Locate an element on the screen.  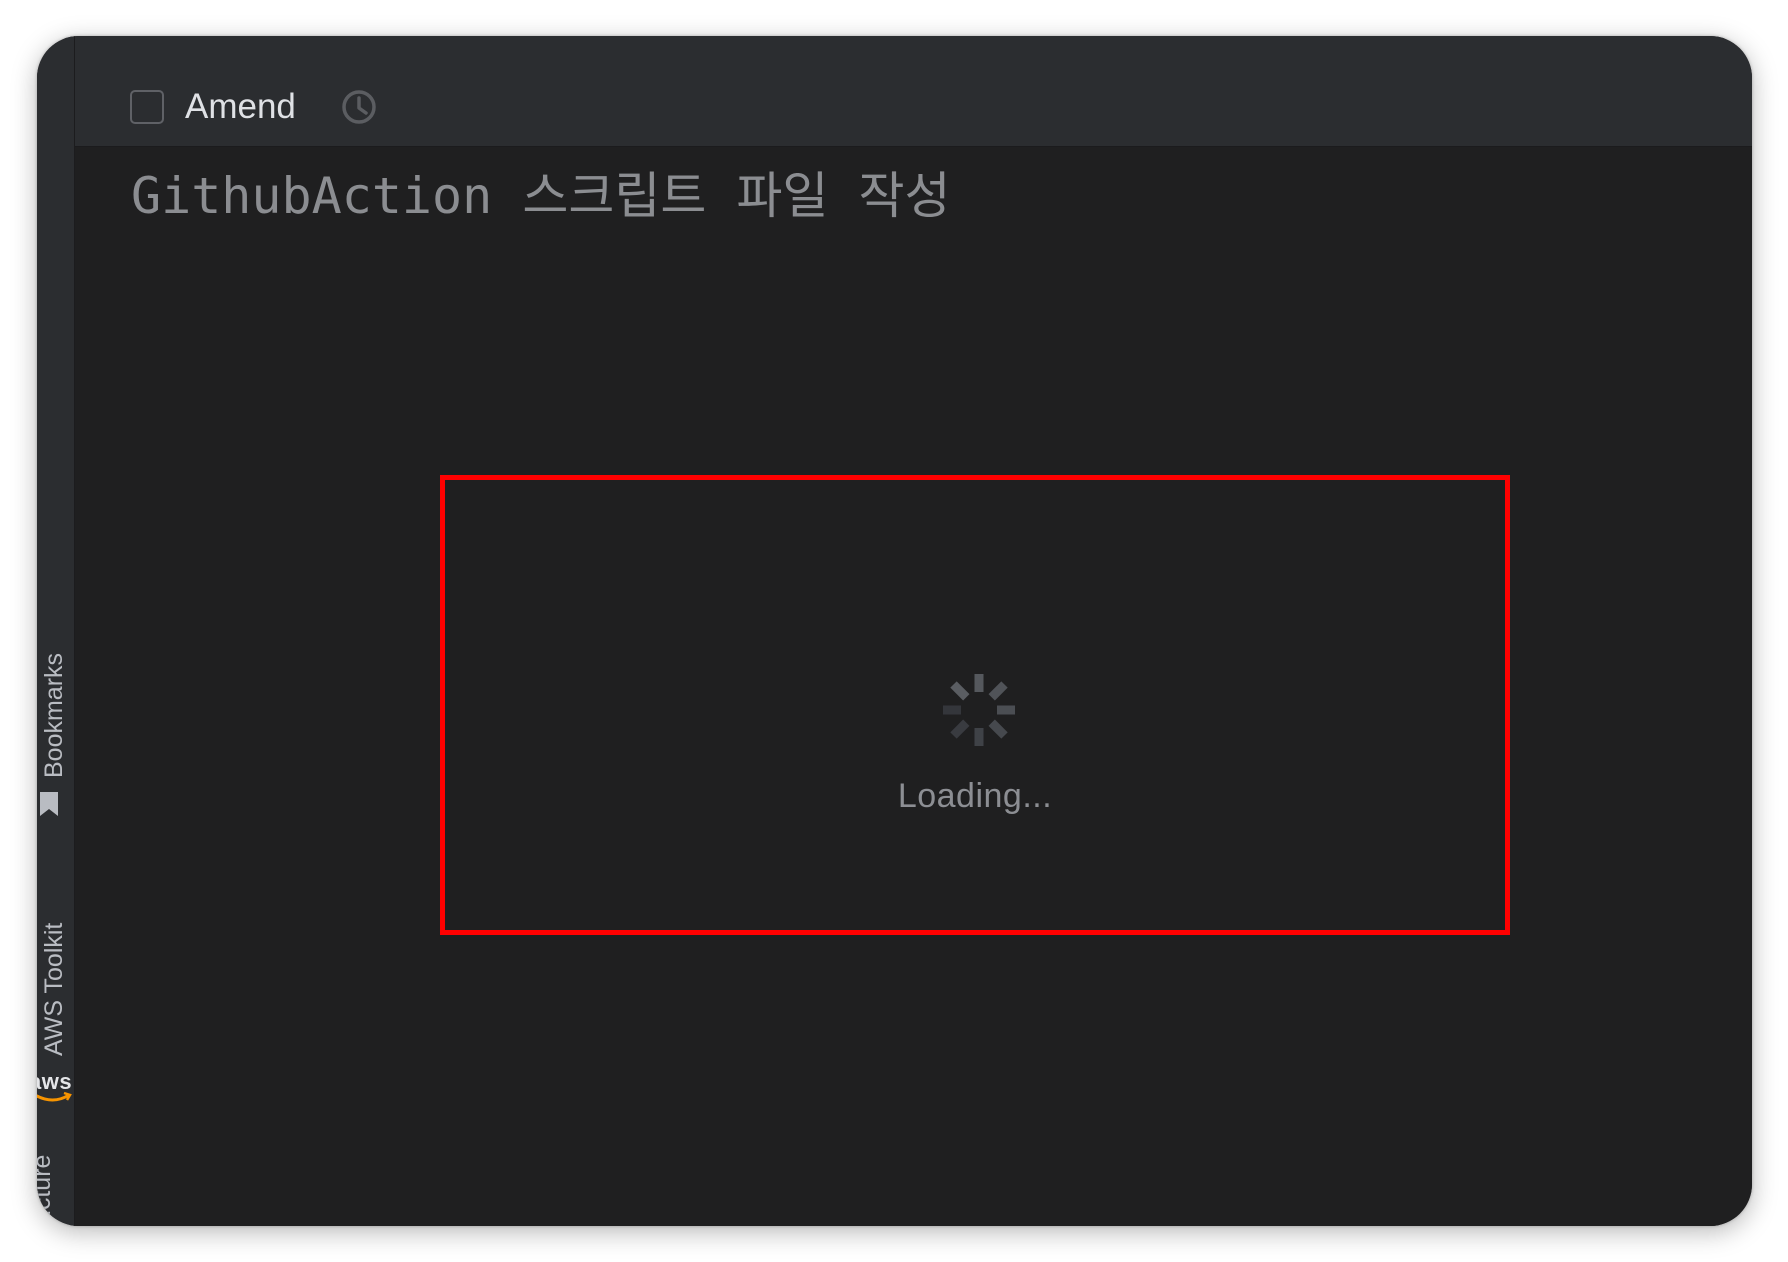
aws-logo-icon: aws is located at coordinates (55, 1089).